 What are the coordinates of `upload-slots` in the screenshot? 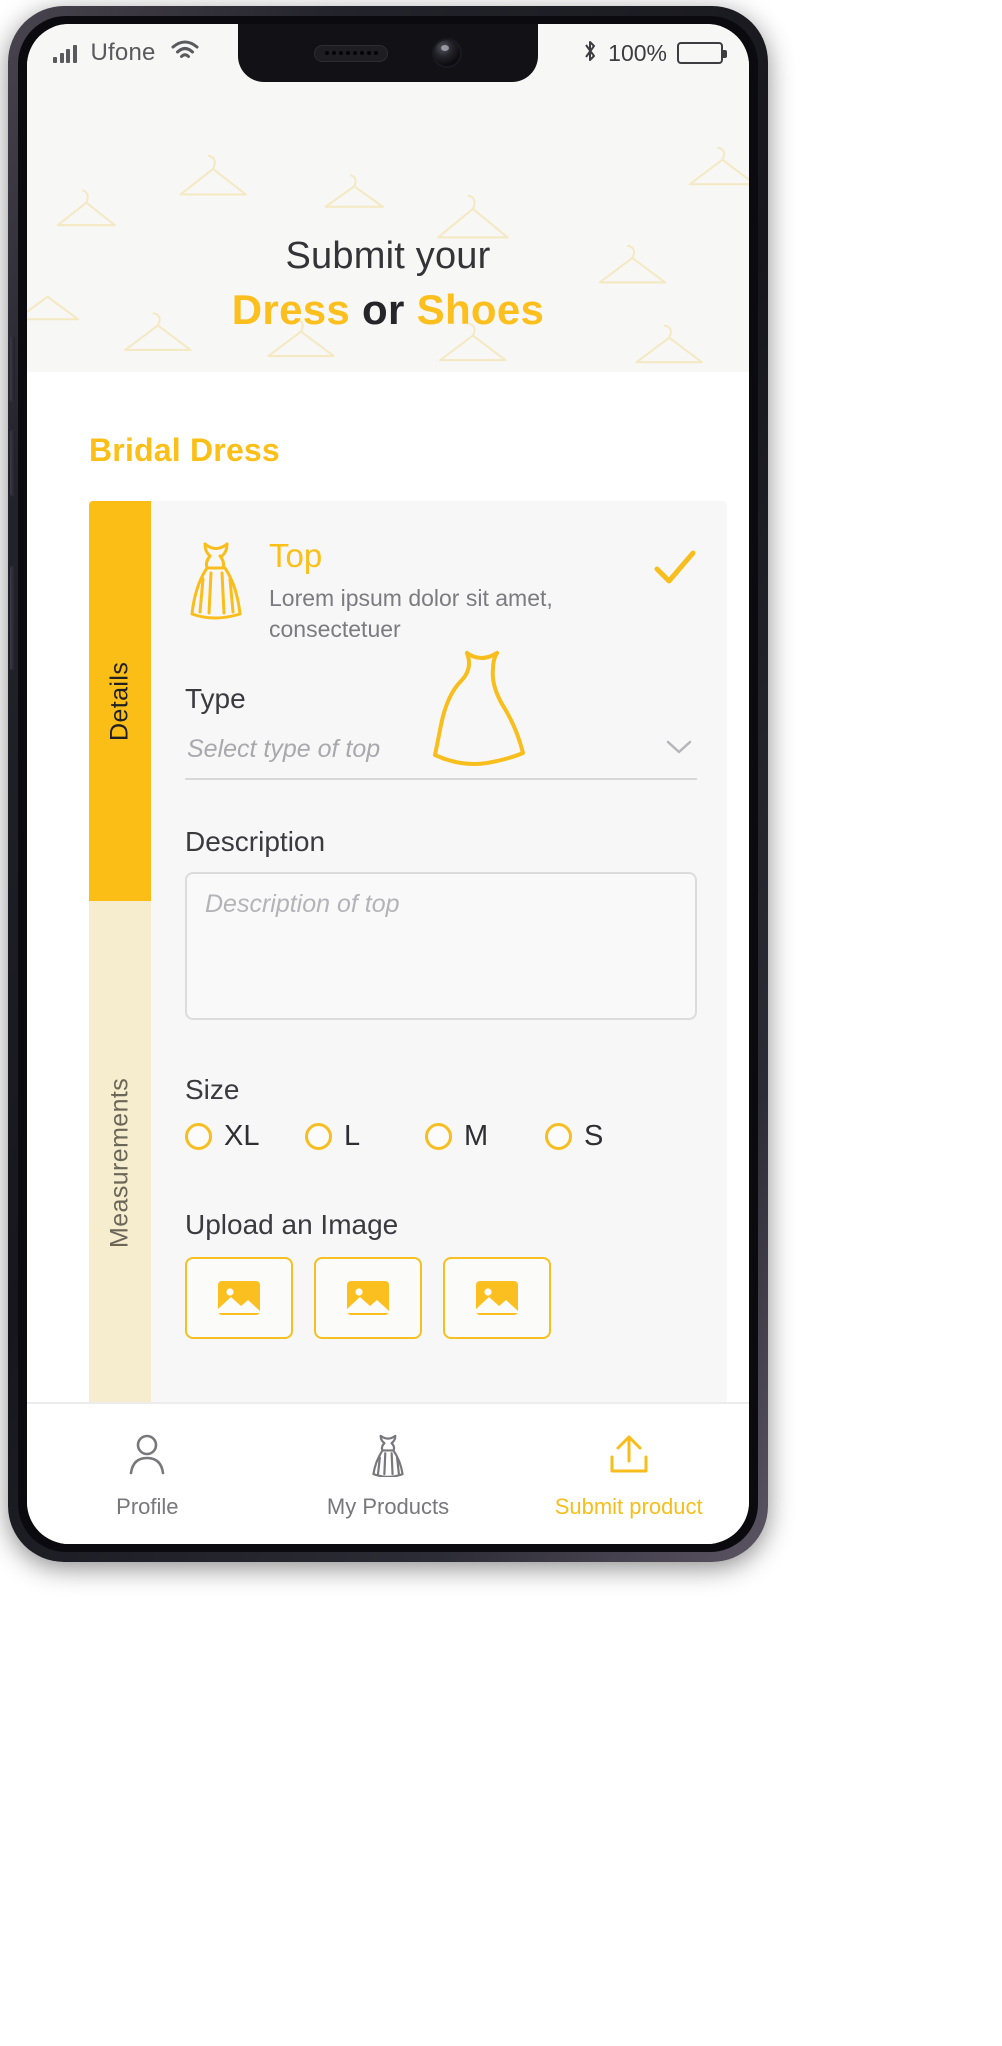 It's located at (441, 1298).